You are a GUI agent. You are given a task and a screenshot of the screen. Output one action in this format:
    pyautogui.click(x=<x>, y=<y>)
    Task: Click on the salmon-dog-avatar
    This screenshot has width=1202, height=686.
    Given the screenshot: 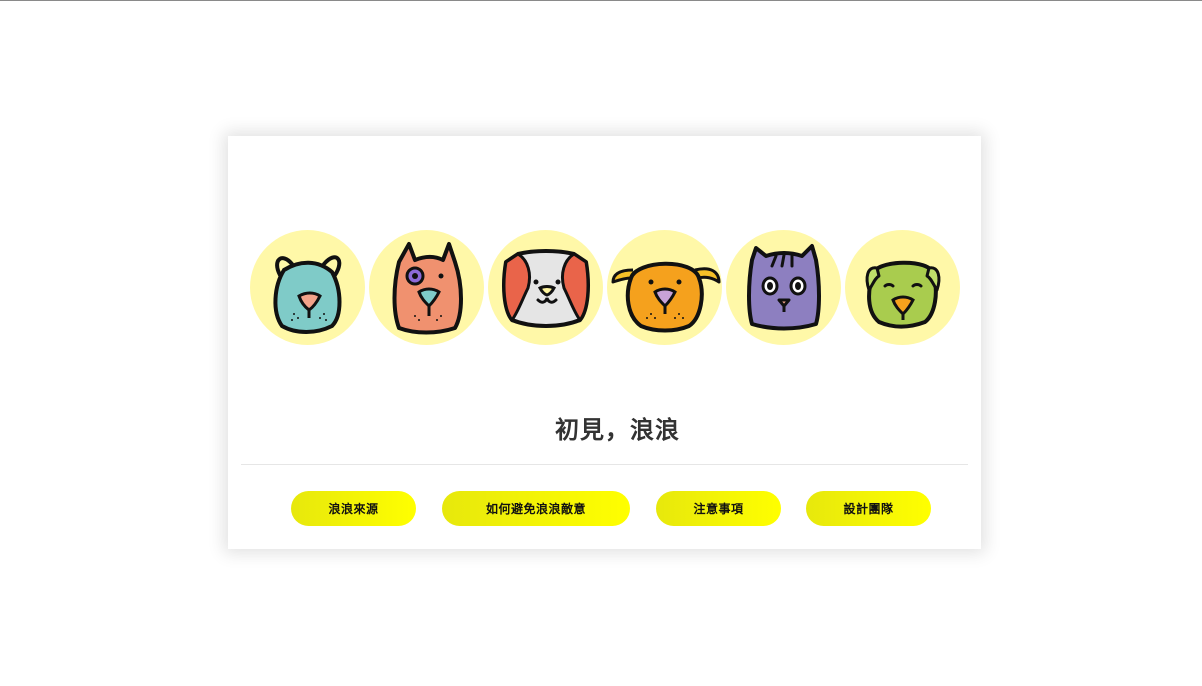 What is the action you would take?
    pyautogui.click(x=426, y=287)
    